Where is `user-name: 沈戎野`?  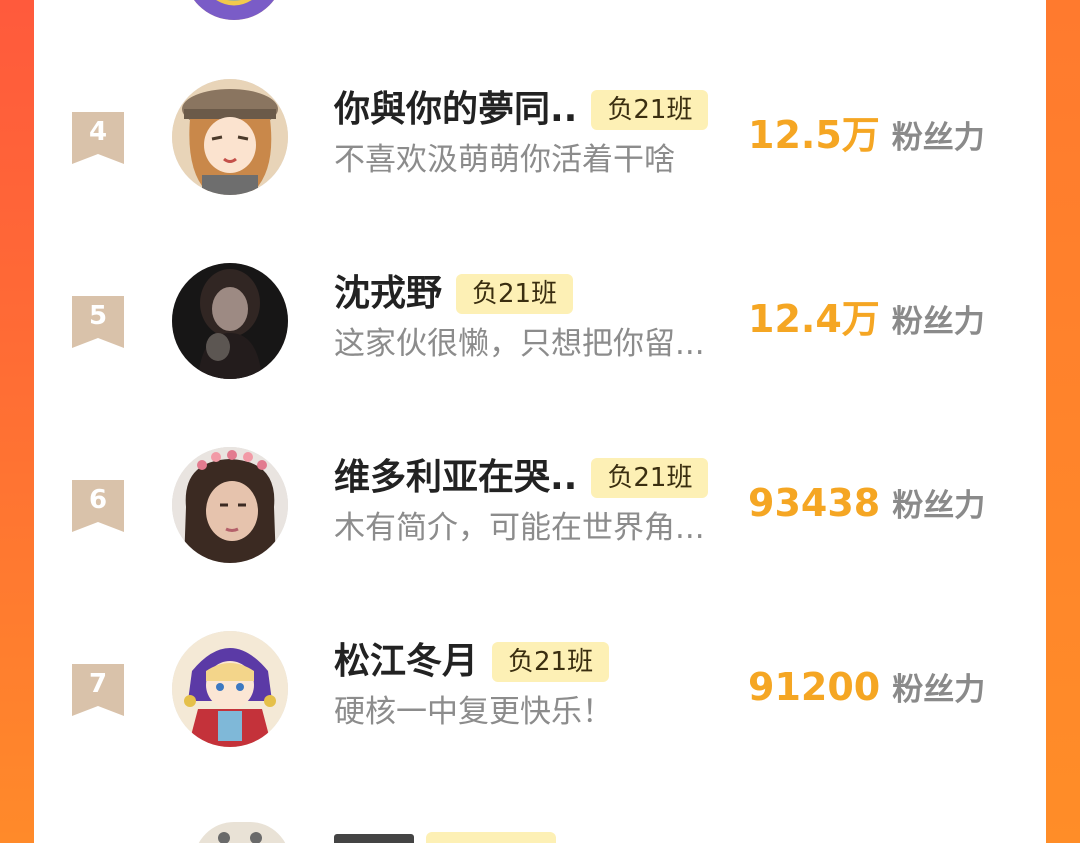 user-name: 沈戎野 is located at coordinates (388, 294).